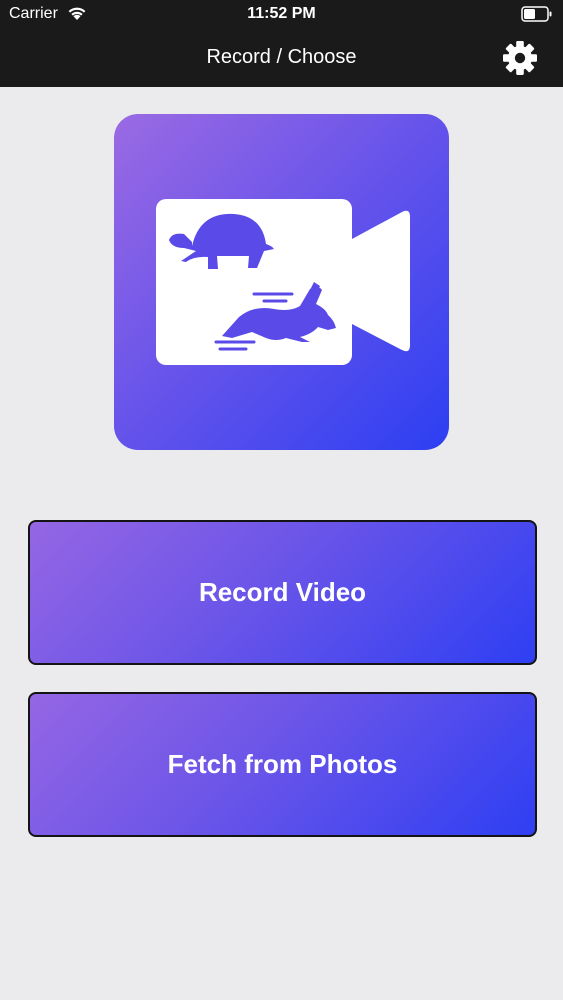 This screenshot has width=563, height=1000. I want to click on record-video-button: Record Video, so click(282, 592).